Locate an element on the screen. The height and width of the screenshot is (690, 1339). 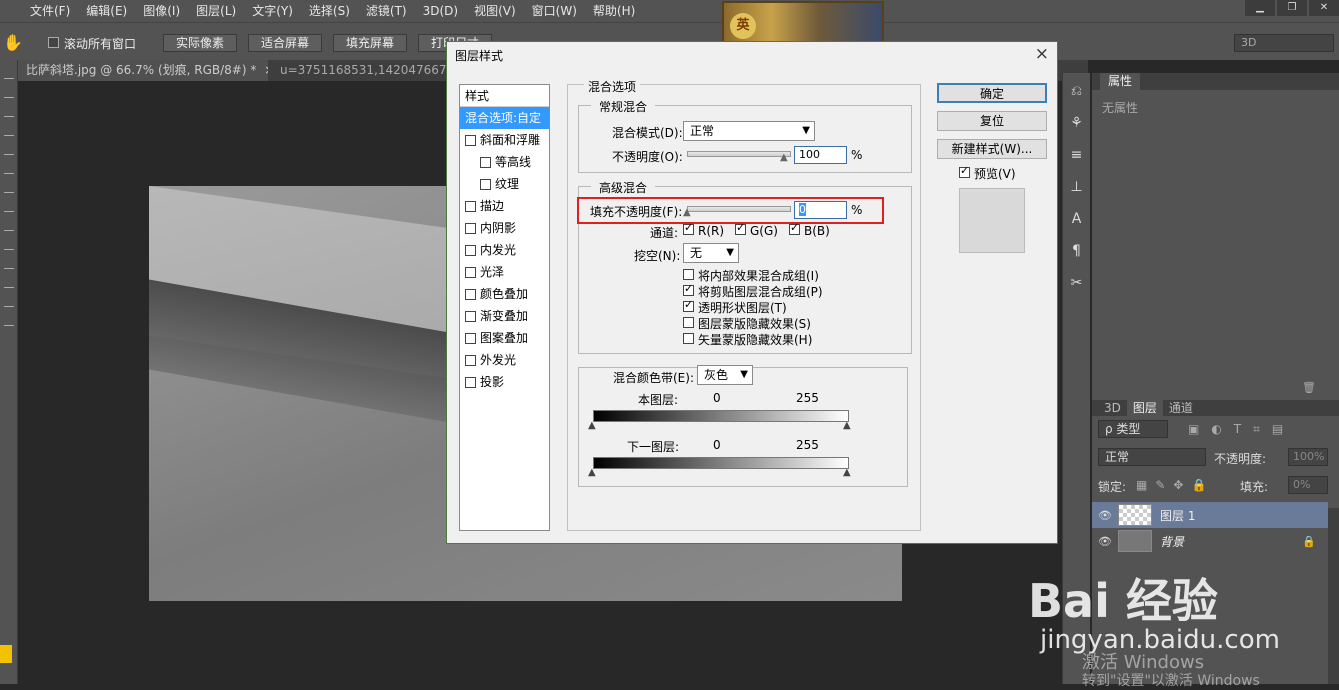
option-blend-interior: 将内部效果混合成组(I) is located at coordinates (751, 275).